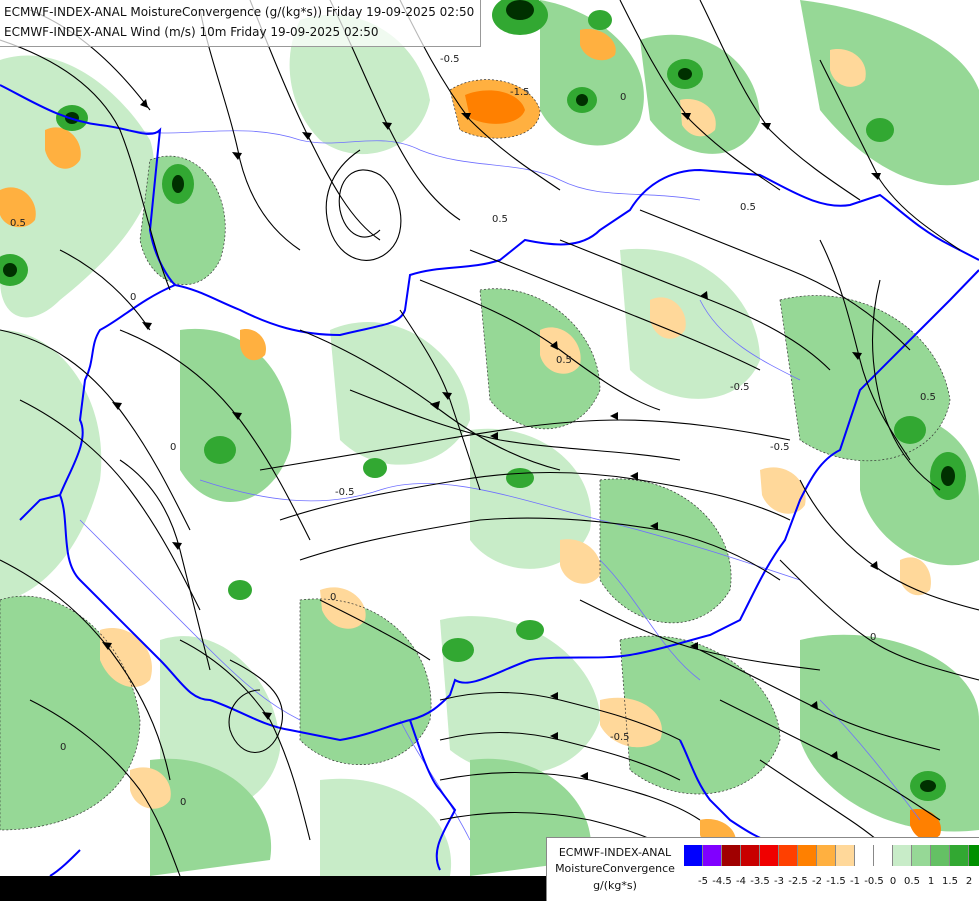  What do you see at coordinates (969, 881) in the screenshot?
I see `legend-tick-label: 2` at bounding box center [969, 881].